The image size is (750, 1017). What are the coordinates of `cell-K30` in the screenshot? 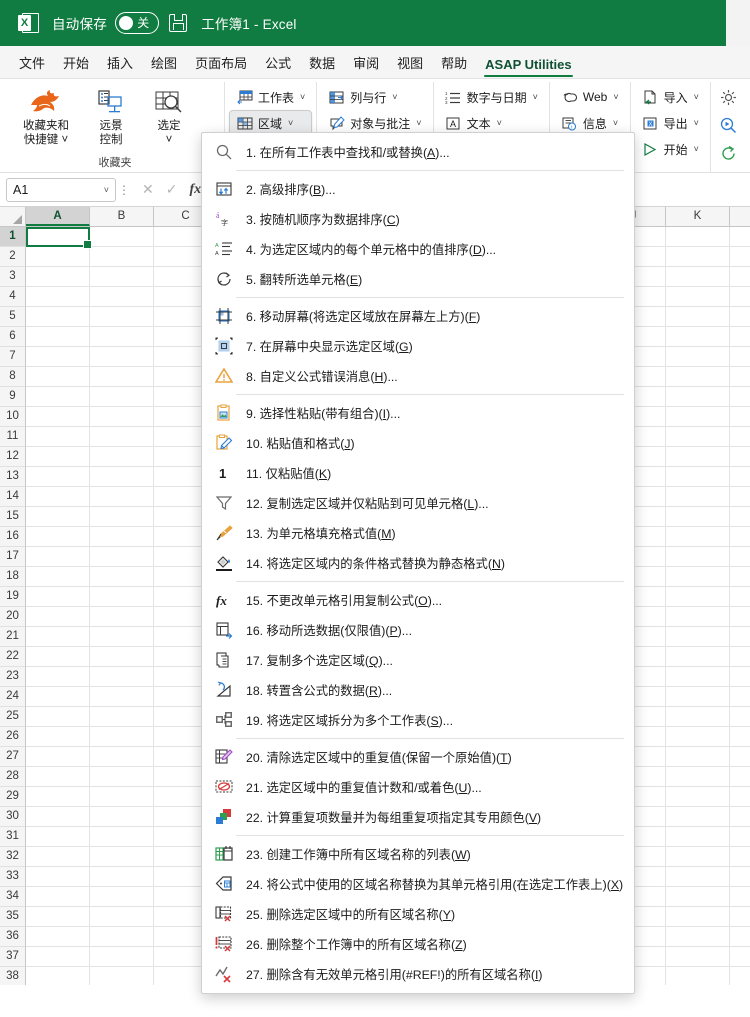 It's located at (698, 817).